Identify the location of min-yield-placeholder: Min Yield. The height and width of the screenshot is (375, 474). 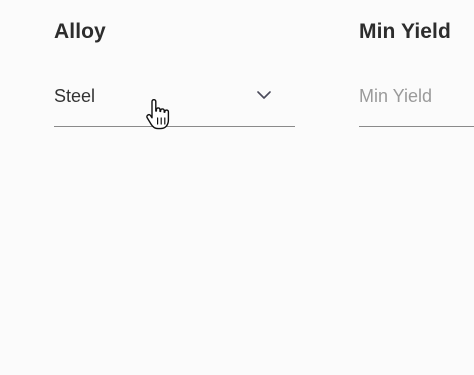
(396, 96).